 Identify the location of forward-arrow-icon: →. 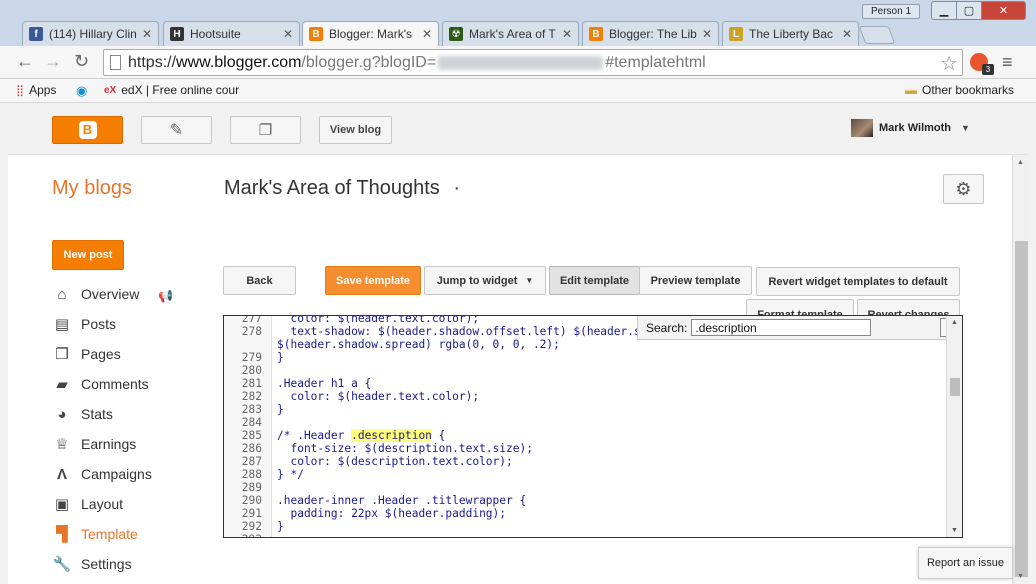
(53, 61).